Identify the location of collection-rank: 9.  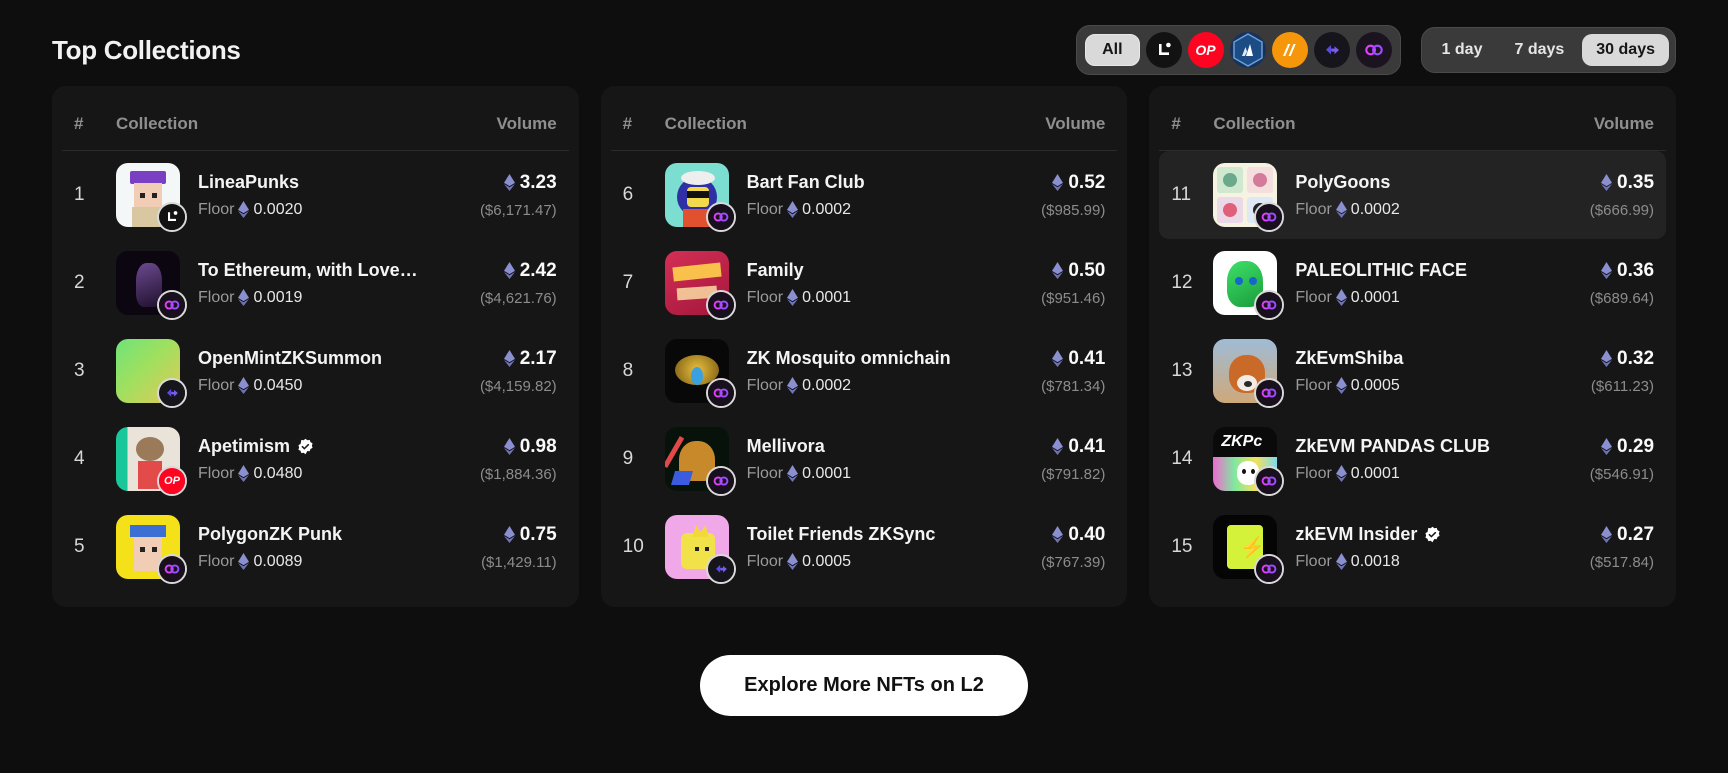
(628, 458).